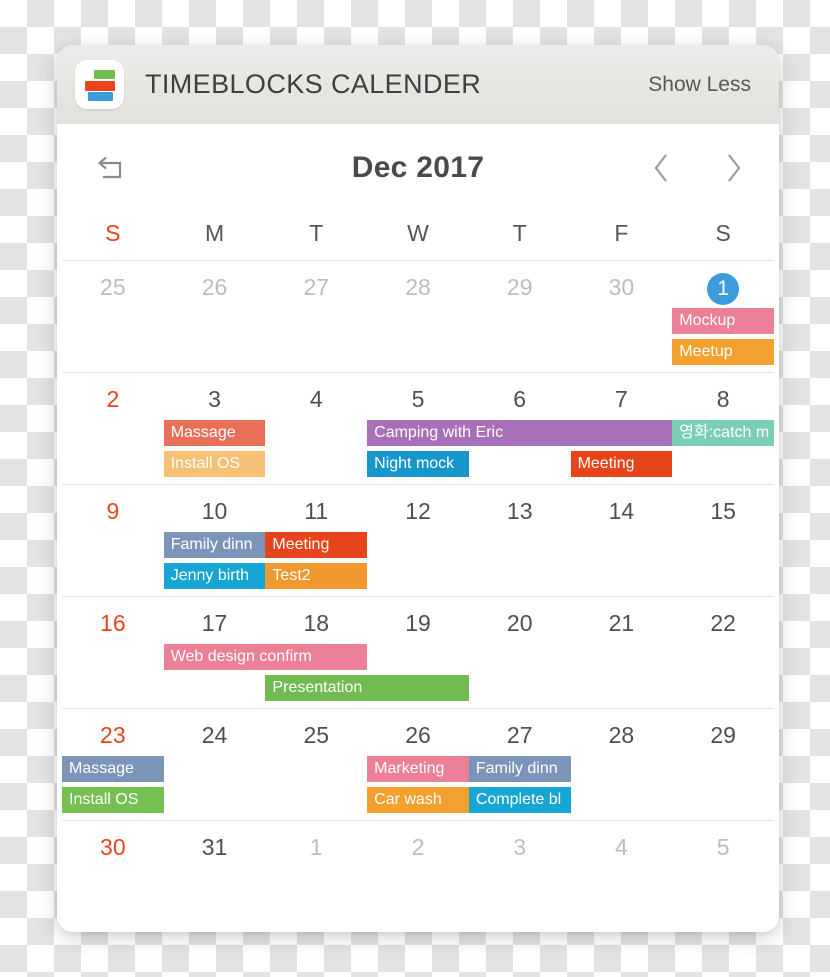 The width and height of the screenshot is (830, 977). I want to click on weekday-label-0: S, so click(113, 232).